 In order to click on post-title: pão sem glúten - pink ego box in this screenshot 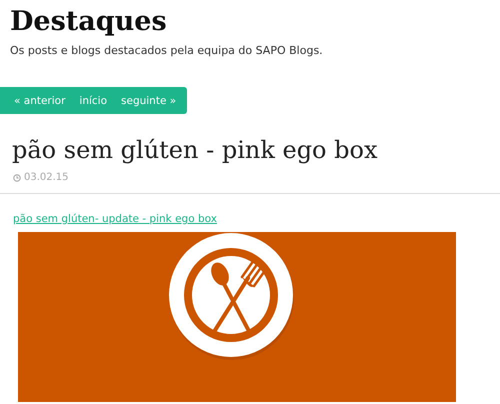, I will do `click(195, 150)`.